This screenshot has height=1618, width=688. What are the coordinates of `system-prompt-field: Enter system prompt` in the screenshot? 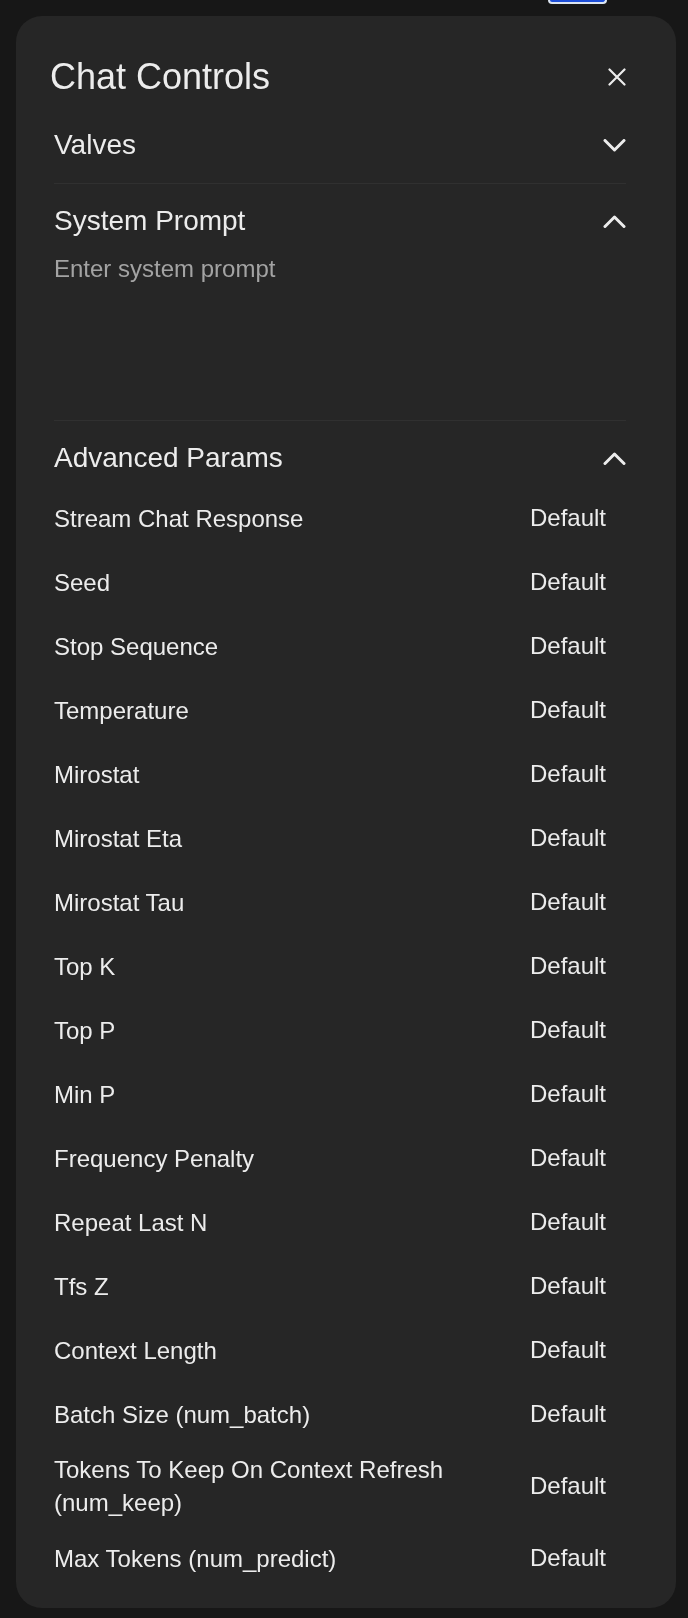 It's located at (340, 326).